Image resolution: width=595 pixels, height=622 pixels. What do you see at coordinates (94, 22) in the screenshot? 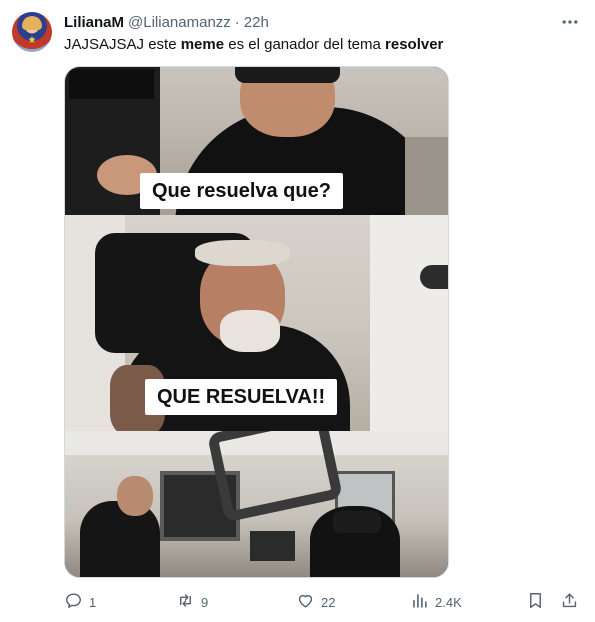
I see `author-name: LilianaM` at bounding box center [94, 22].